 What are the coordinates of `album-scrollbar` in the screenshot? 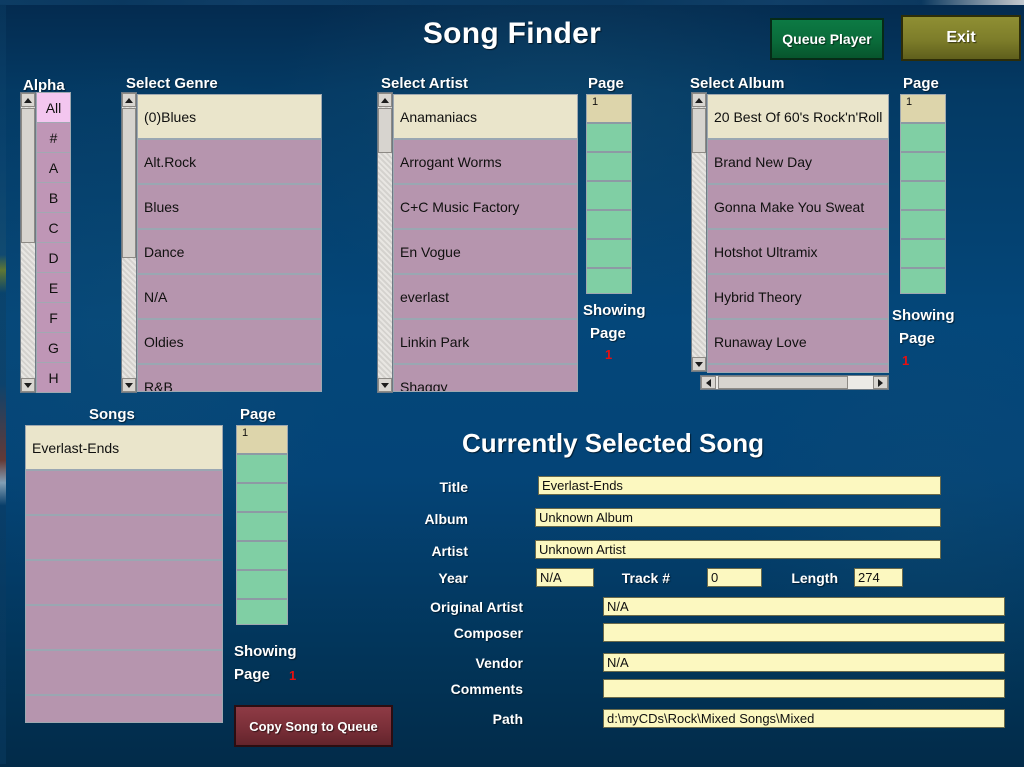 It's located at (699, 232).